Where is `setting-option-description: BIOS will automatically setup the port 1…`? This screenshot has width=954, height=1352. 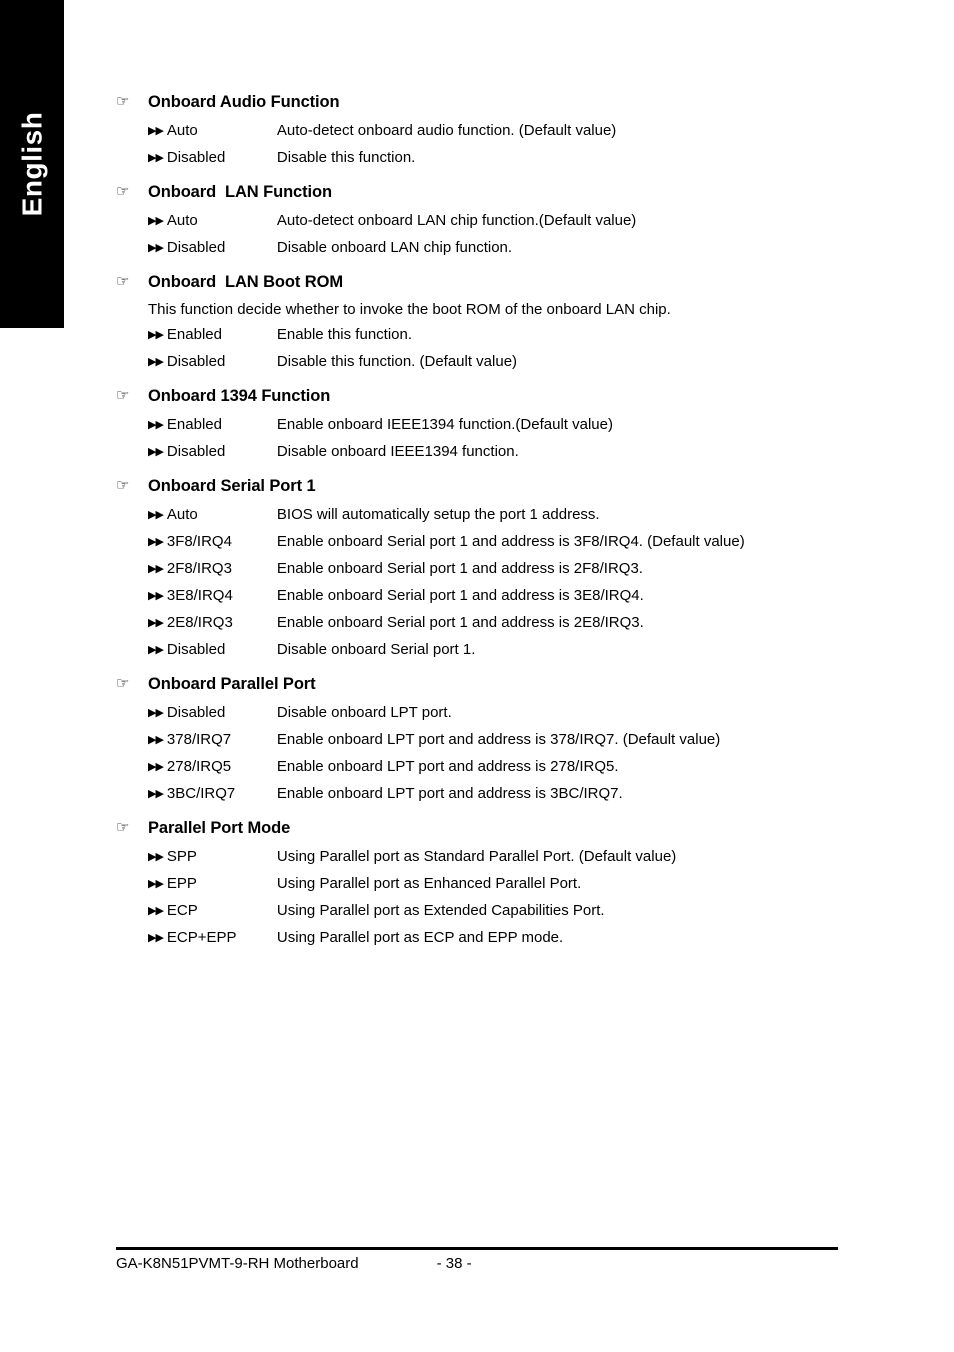 setting-option-description: BIOS will automatically setup the port 1… is located at coordinates (438, 514).